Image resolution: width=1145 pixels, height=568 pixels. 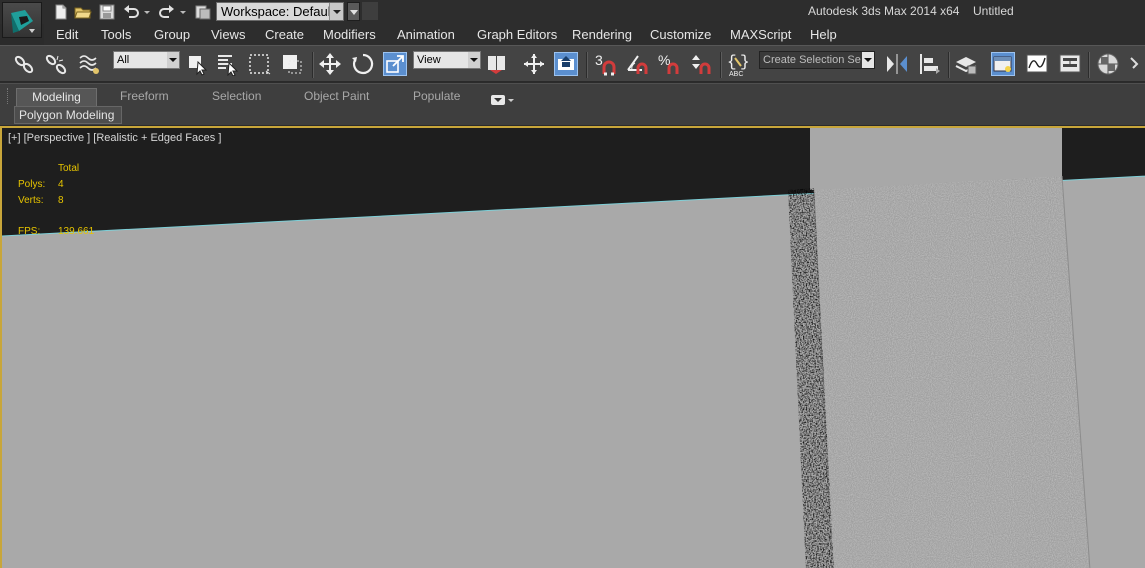 What do you see at coordinates (680, 34) in the screenshot?
I see `menu-customize: Customize` at bounding box center [680, 34].